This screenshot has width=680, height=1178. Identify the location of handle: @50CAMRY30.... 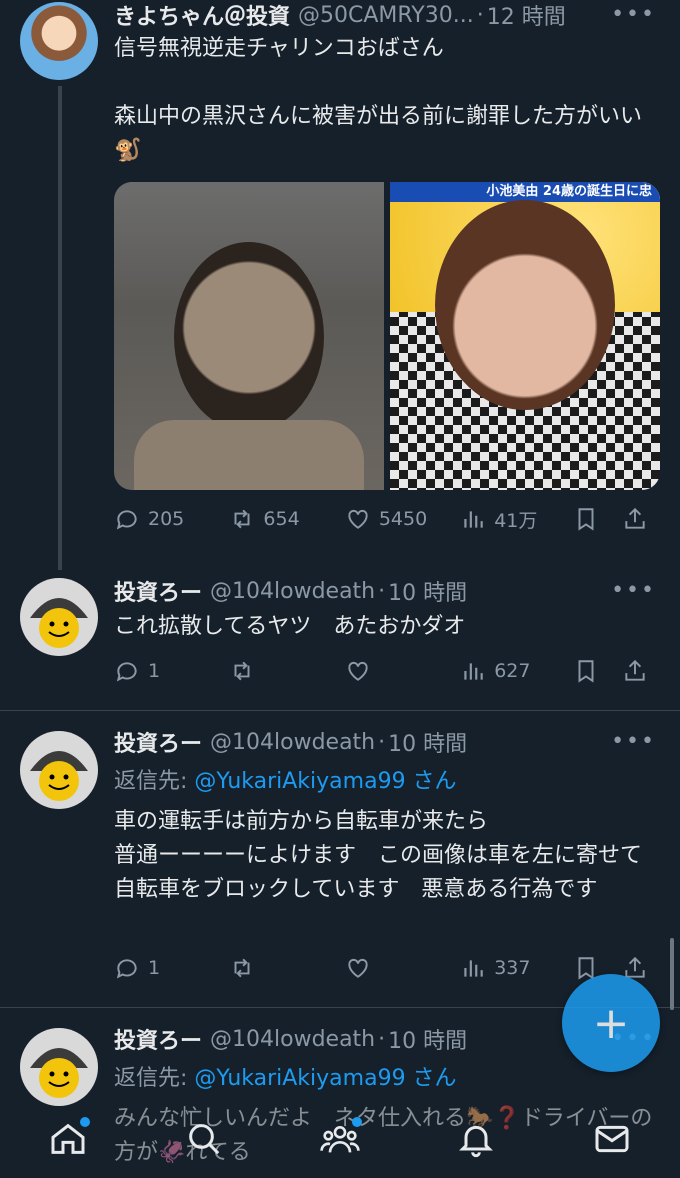
(386, 15).